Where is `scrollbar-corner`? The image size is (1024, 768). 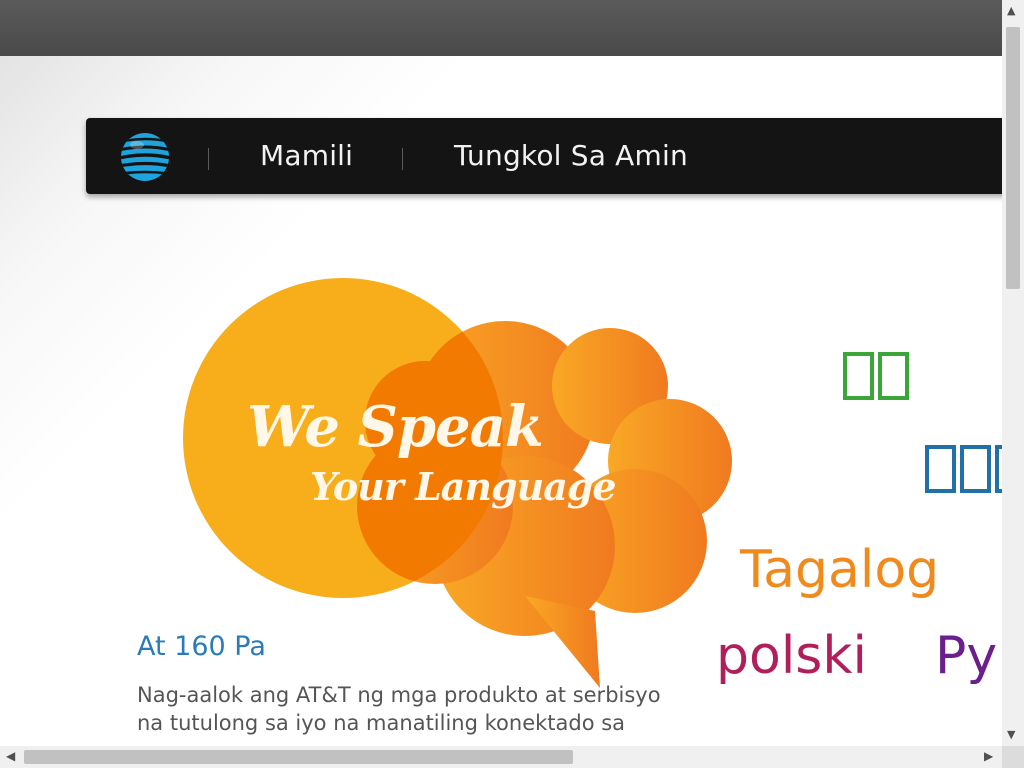
scrollbar-corner is located at coordinates (1013, 757).